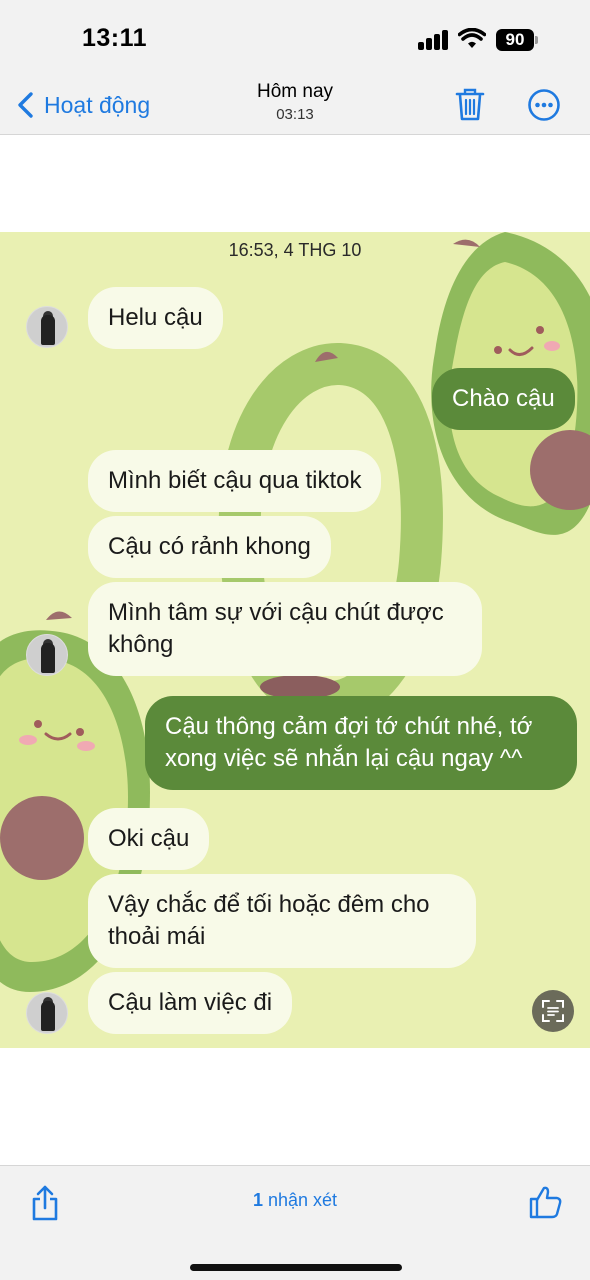 Image resolution: width=590 pixels, height=1280 pixels. Describe the element at coordinates (276, 612) in the screenshot. I see `message-line: Mình tâm sự với cậu chút được` at that location.